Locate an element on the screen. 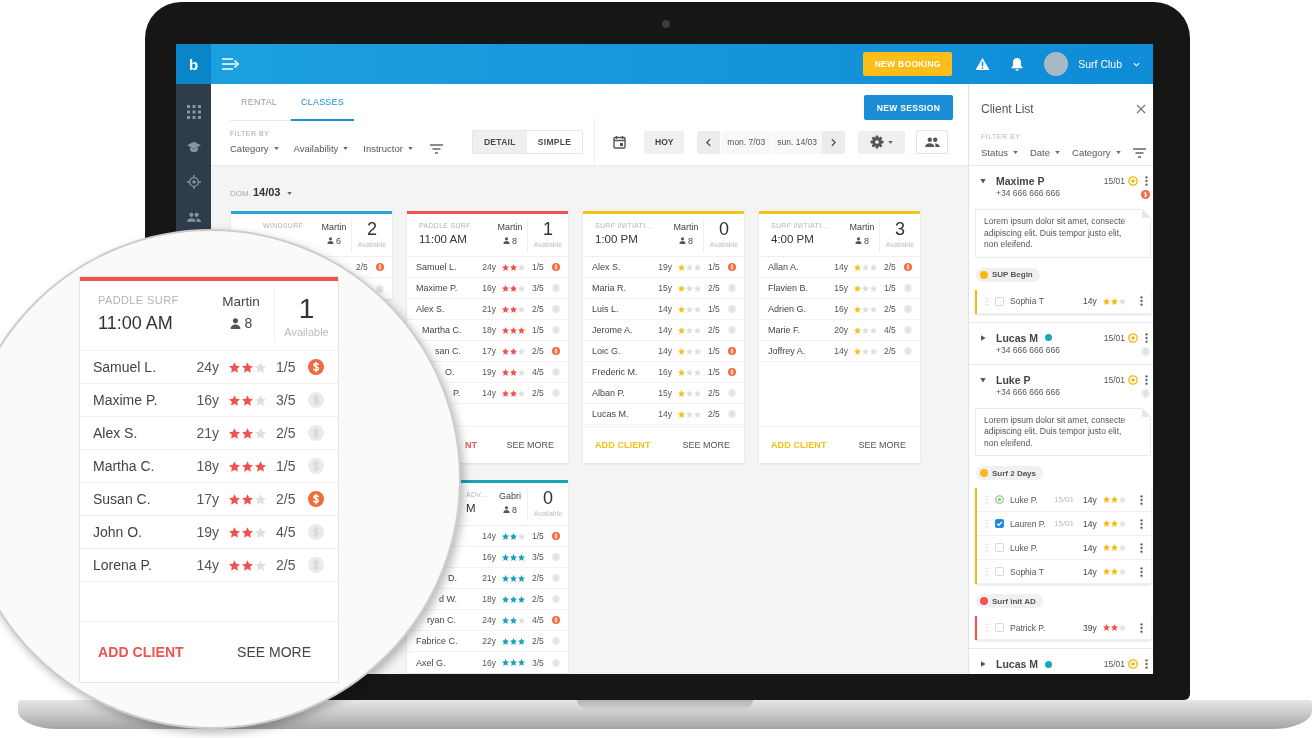 Image resolution: width=1316 pixels, height=738 pixels. close-icon is located at coordinates (1141, 109).